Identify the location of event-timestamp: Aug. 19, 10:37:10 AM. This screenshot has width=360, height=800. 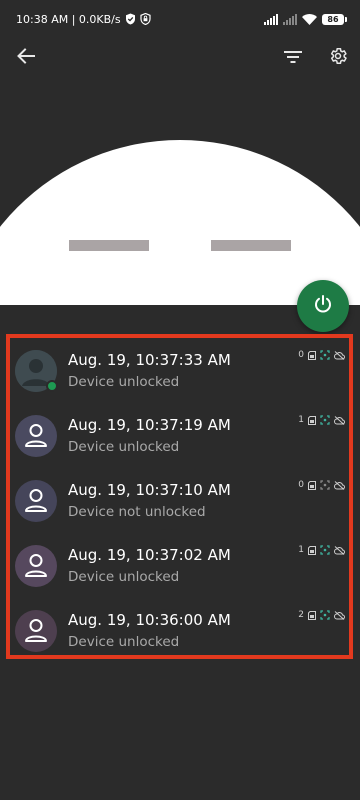
(149, 490).